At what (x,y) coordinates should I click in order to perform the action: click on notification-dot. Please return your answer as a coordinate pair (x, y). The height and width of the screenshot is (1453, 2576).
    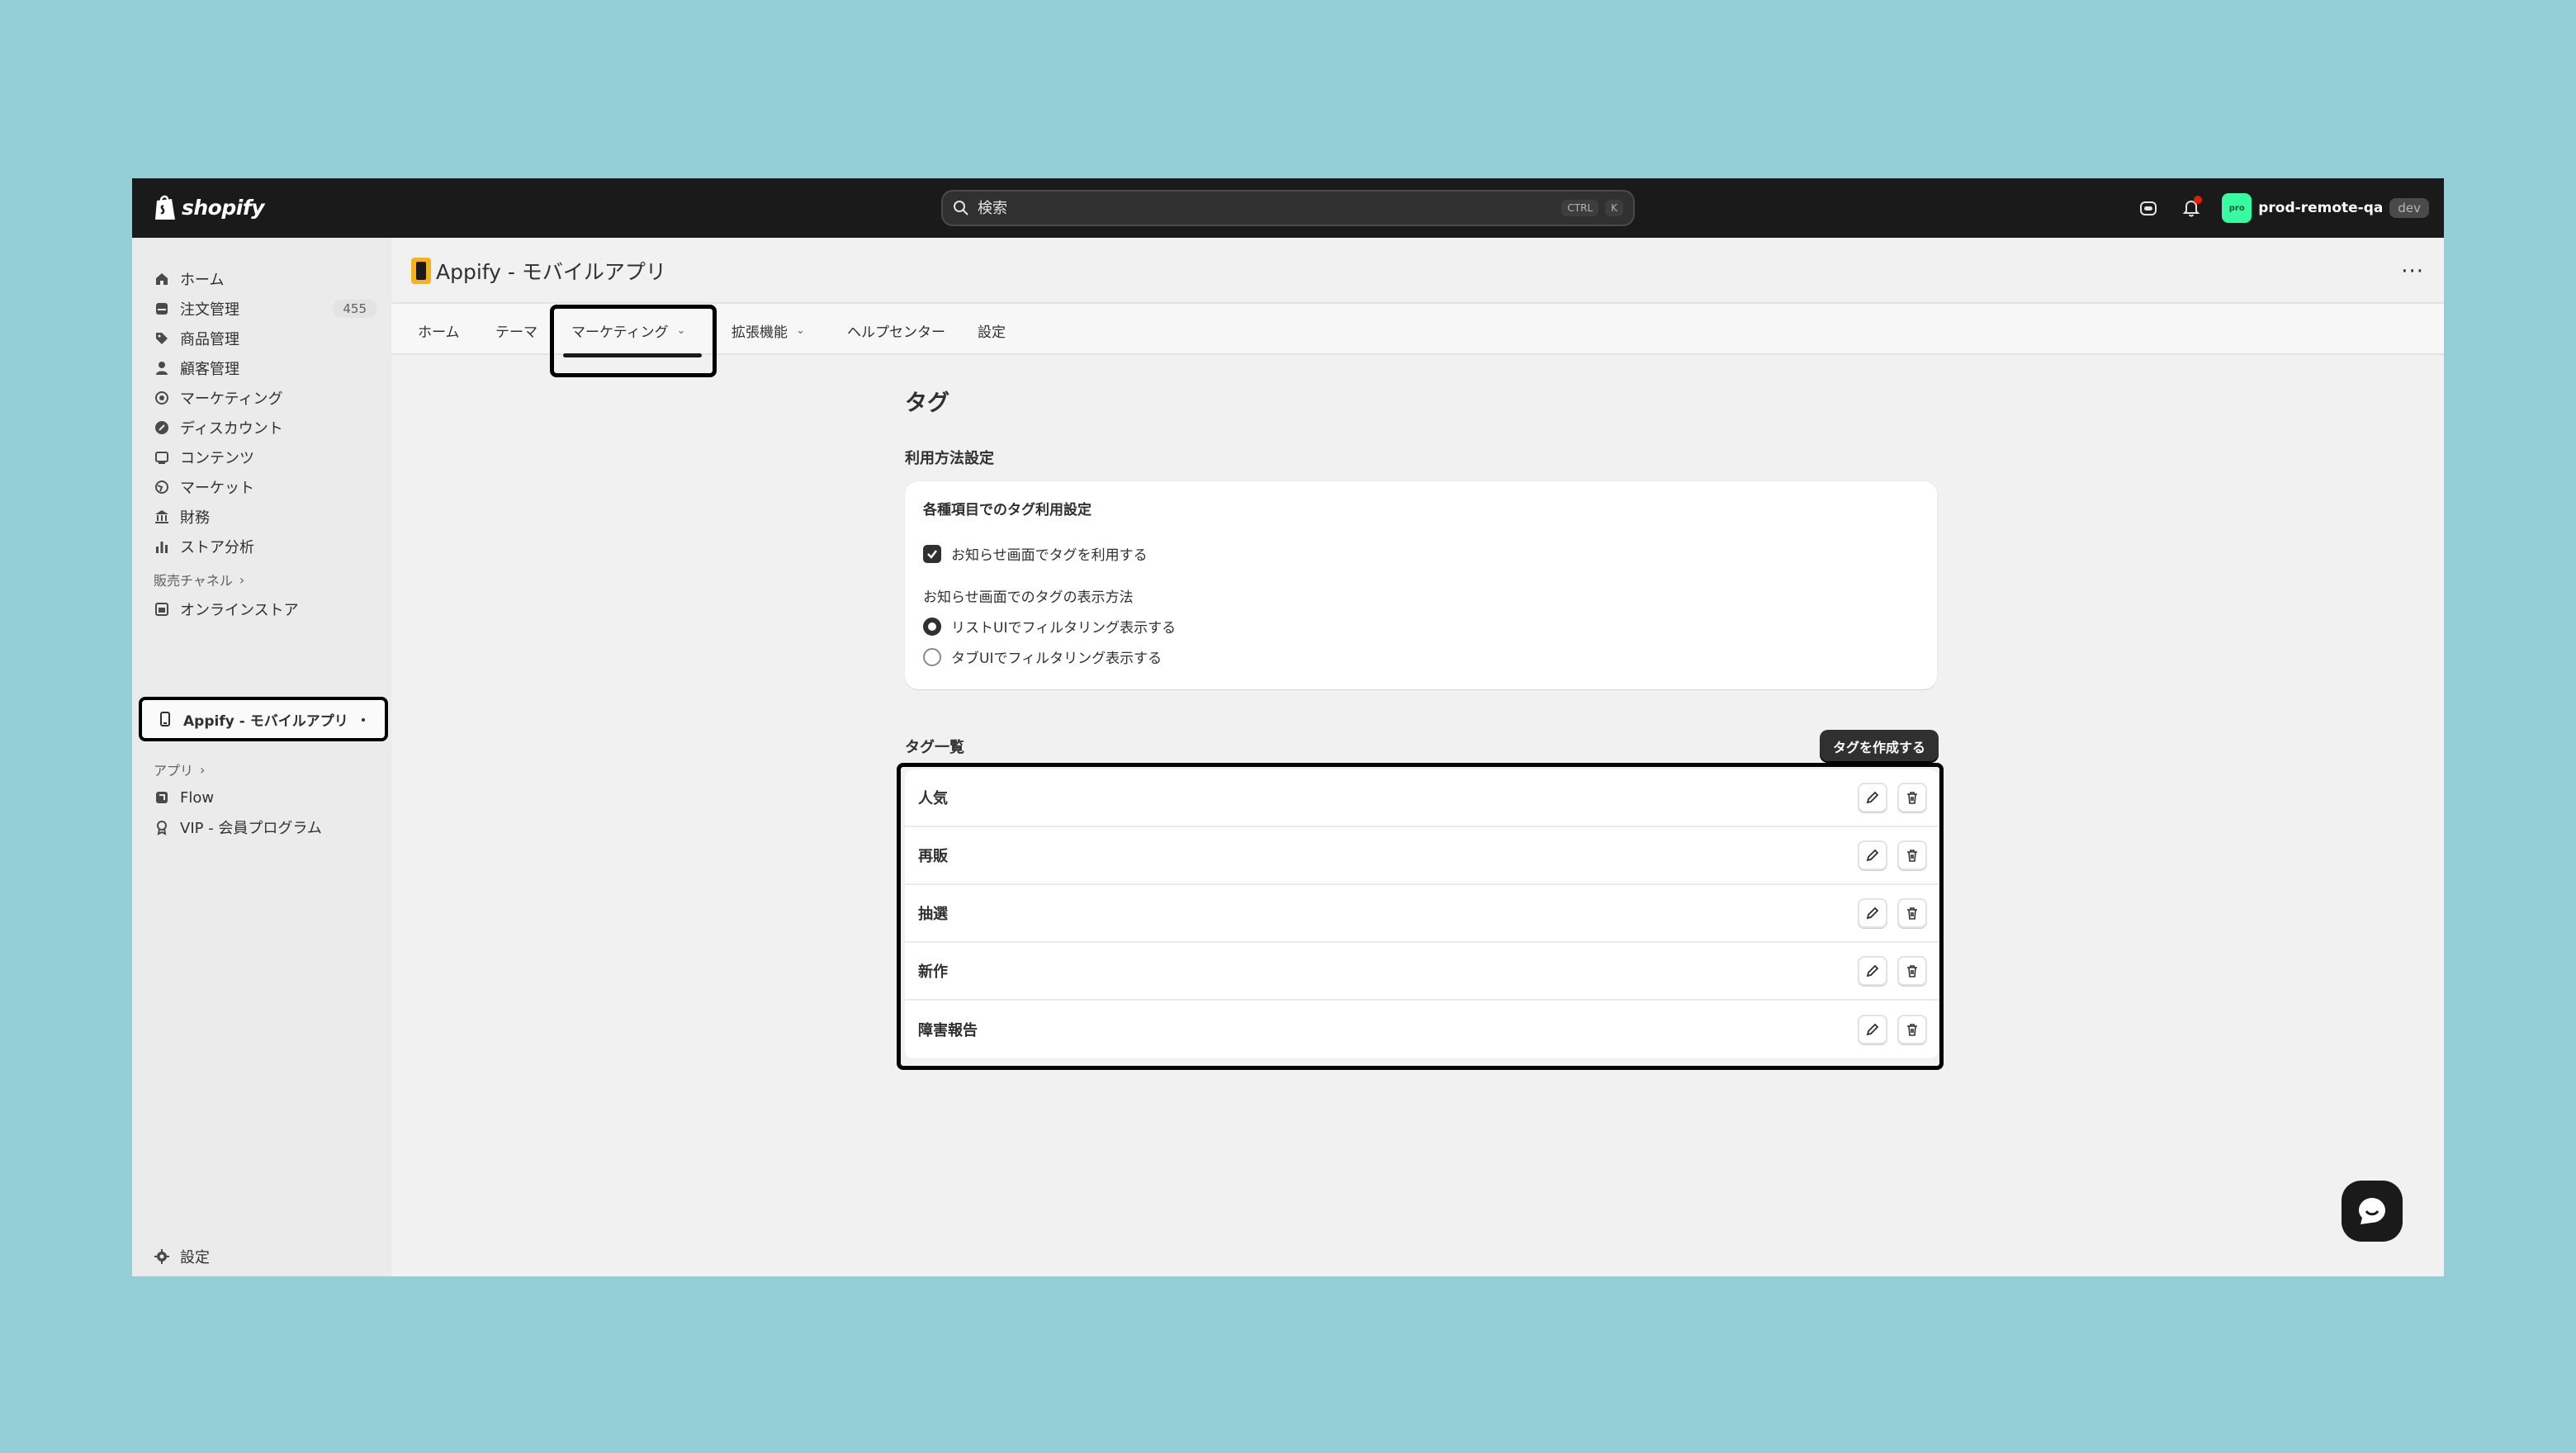
    Looking at the image, I should click on (2198, 200).